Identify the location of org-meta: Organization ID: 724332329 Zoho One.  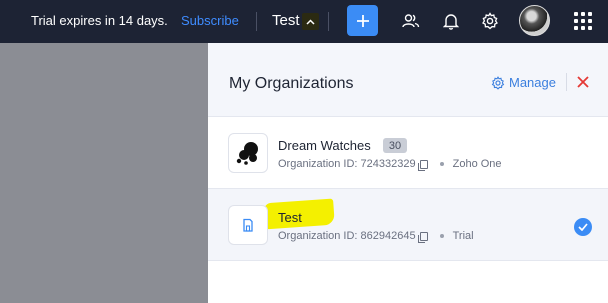
(390, 164).